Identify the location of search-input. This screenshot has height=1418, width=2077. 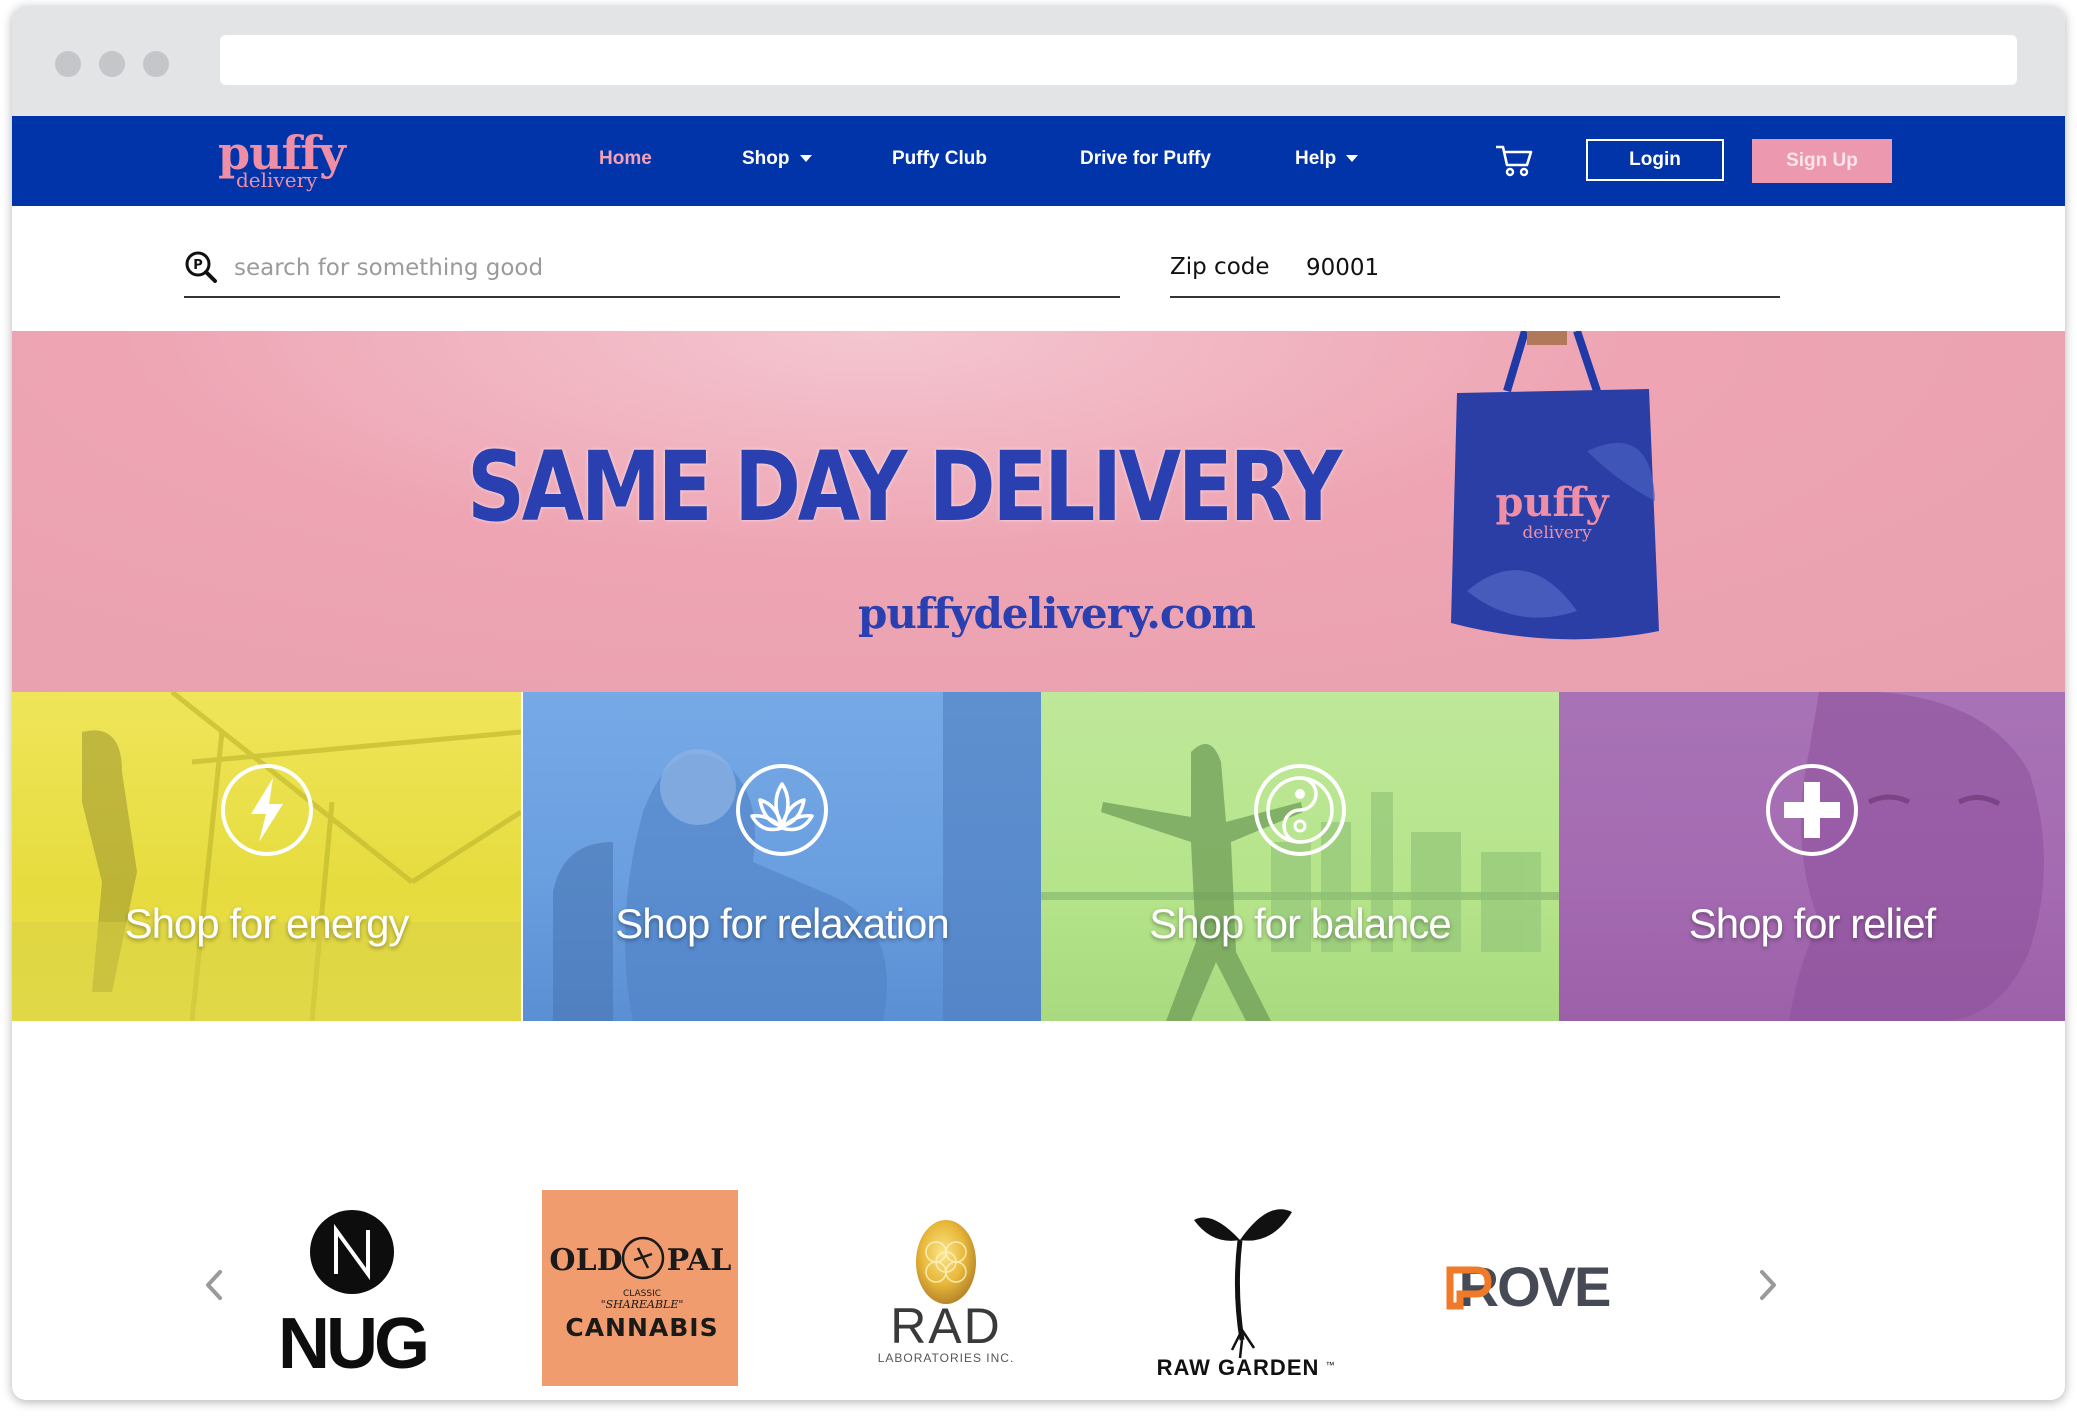
(674, 268).